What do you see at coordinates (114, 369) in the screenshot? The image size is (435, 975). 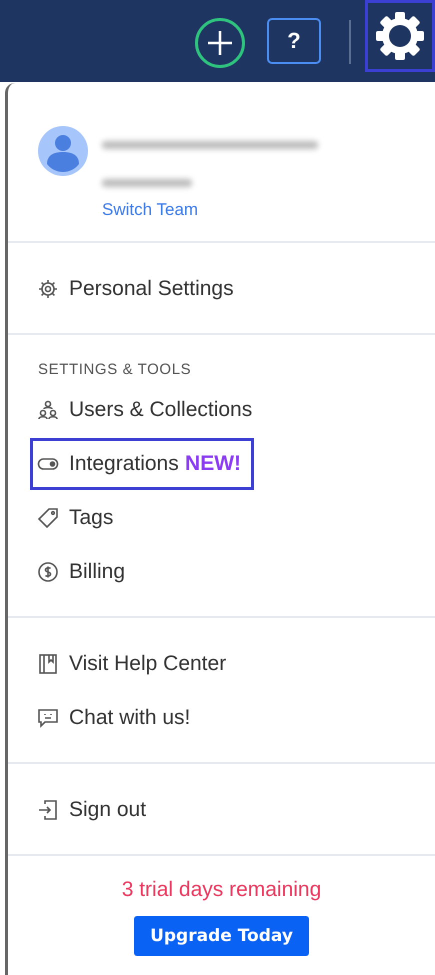 I see `section-heading: SETTINGS & TOOLS` at bounding box center [114, 369].